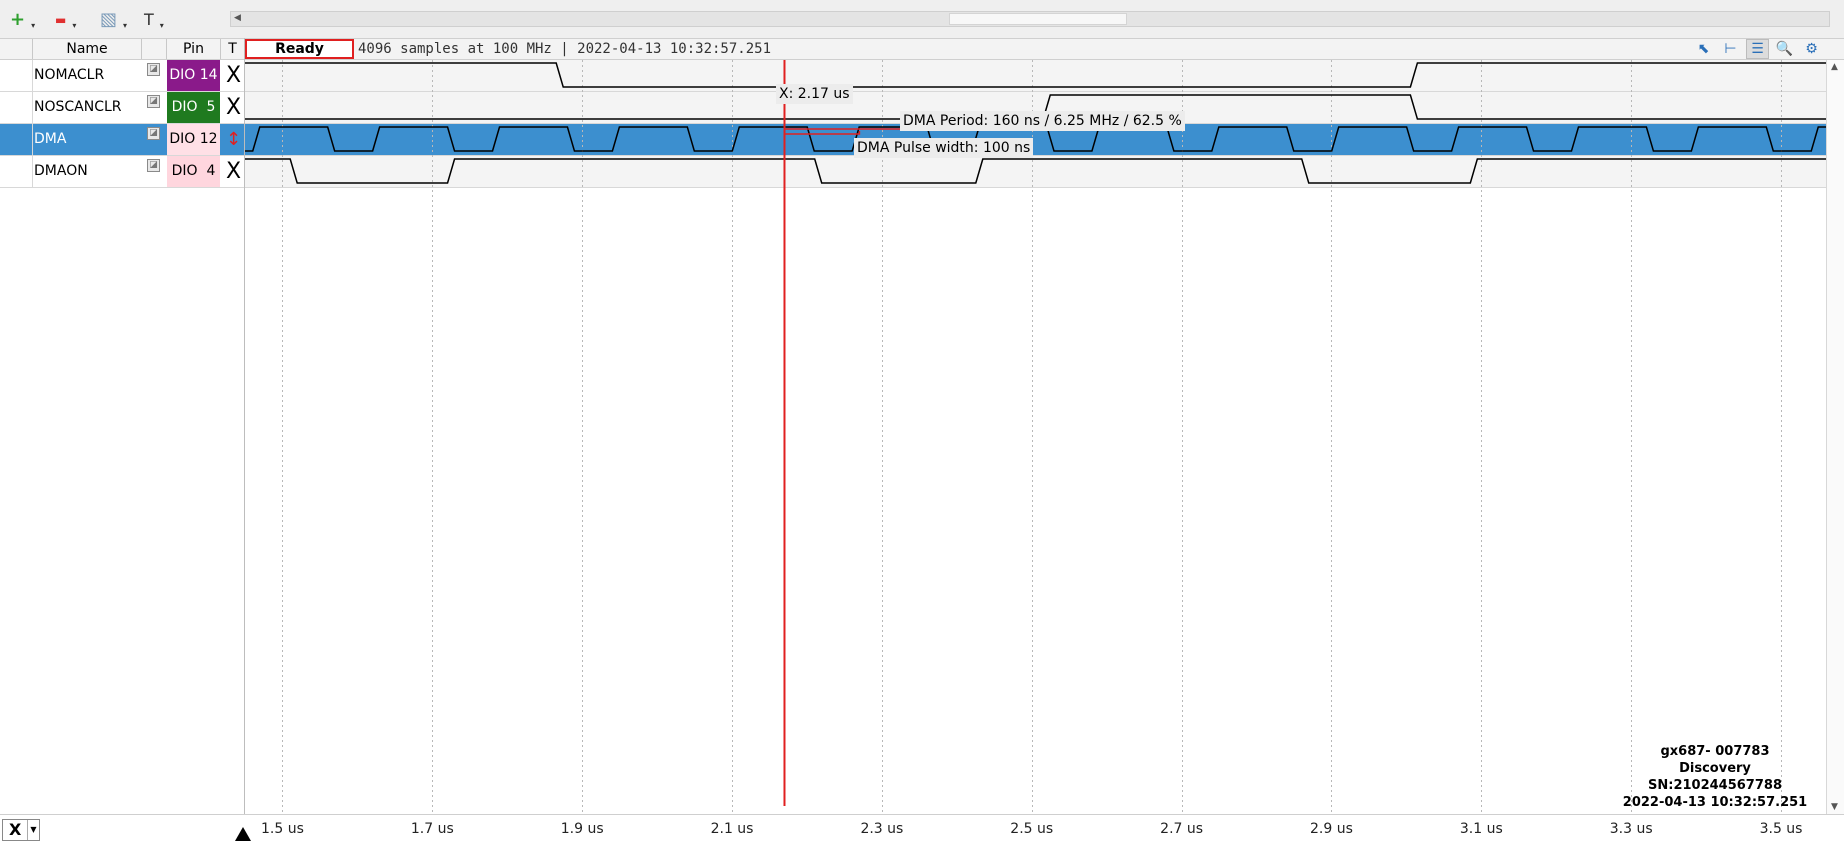 The height and width of the screenshot is (844, 1844). Describe the element at coordinates (1035, 171) in the screenshot. I see `signal-lane` at that location.